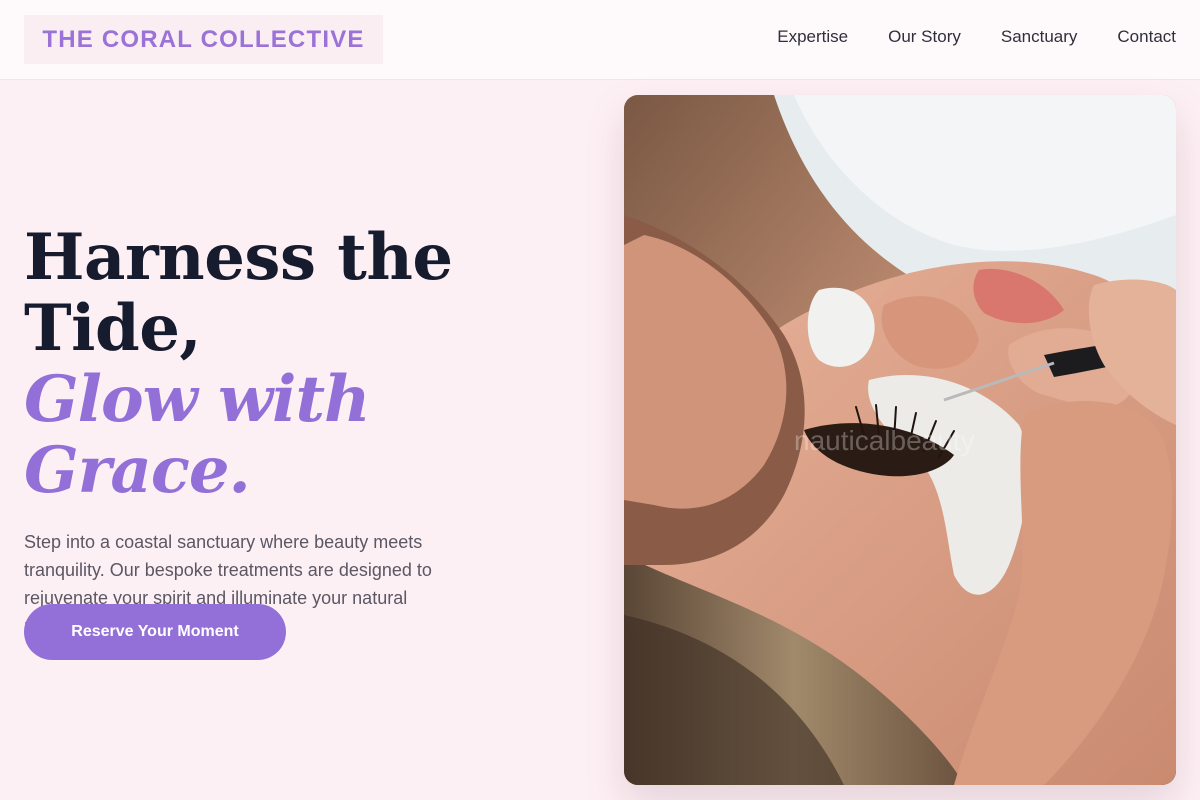 The image size is (1200, 800). What do you see at coordinates (884, 440) in the screenshot?
I see `image-watermark: nauticalbeauty` at bounding box center [884, 440].